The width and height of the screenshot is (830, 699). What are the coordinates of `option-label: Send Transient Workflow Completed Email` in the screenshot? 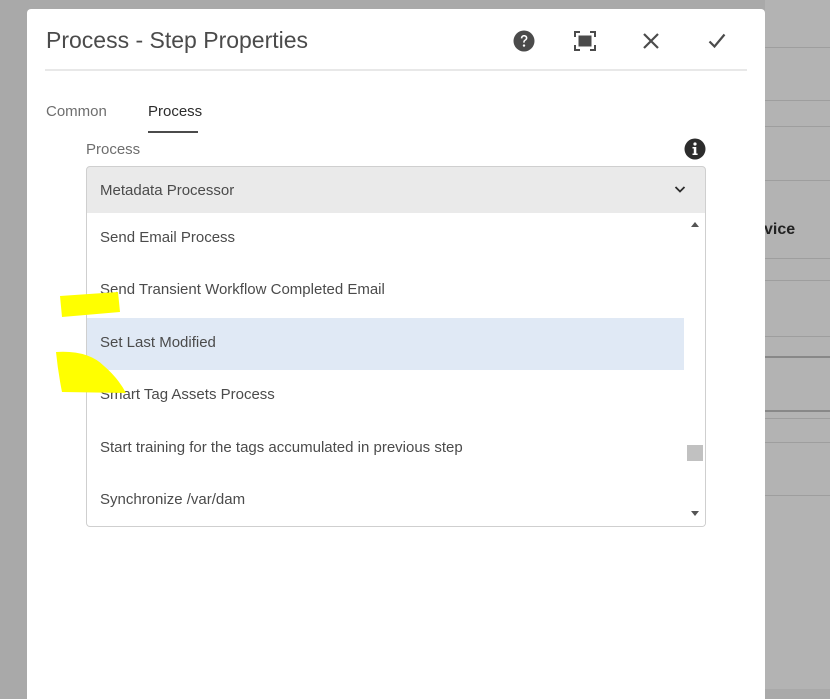 It's located at (242, 289).